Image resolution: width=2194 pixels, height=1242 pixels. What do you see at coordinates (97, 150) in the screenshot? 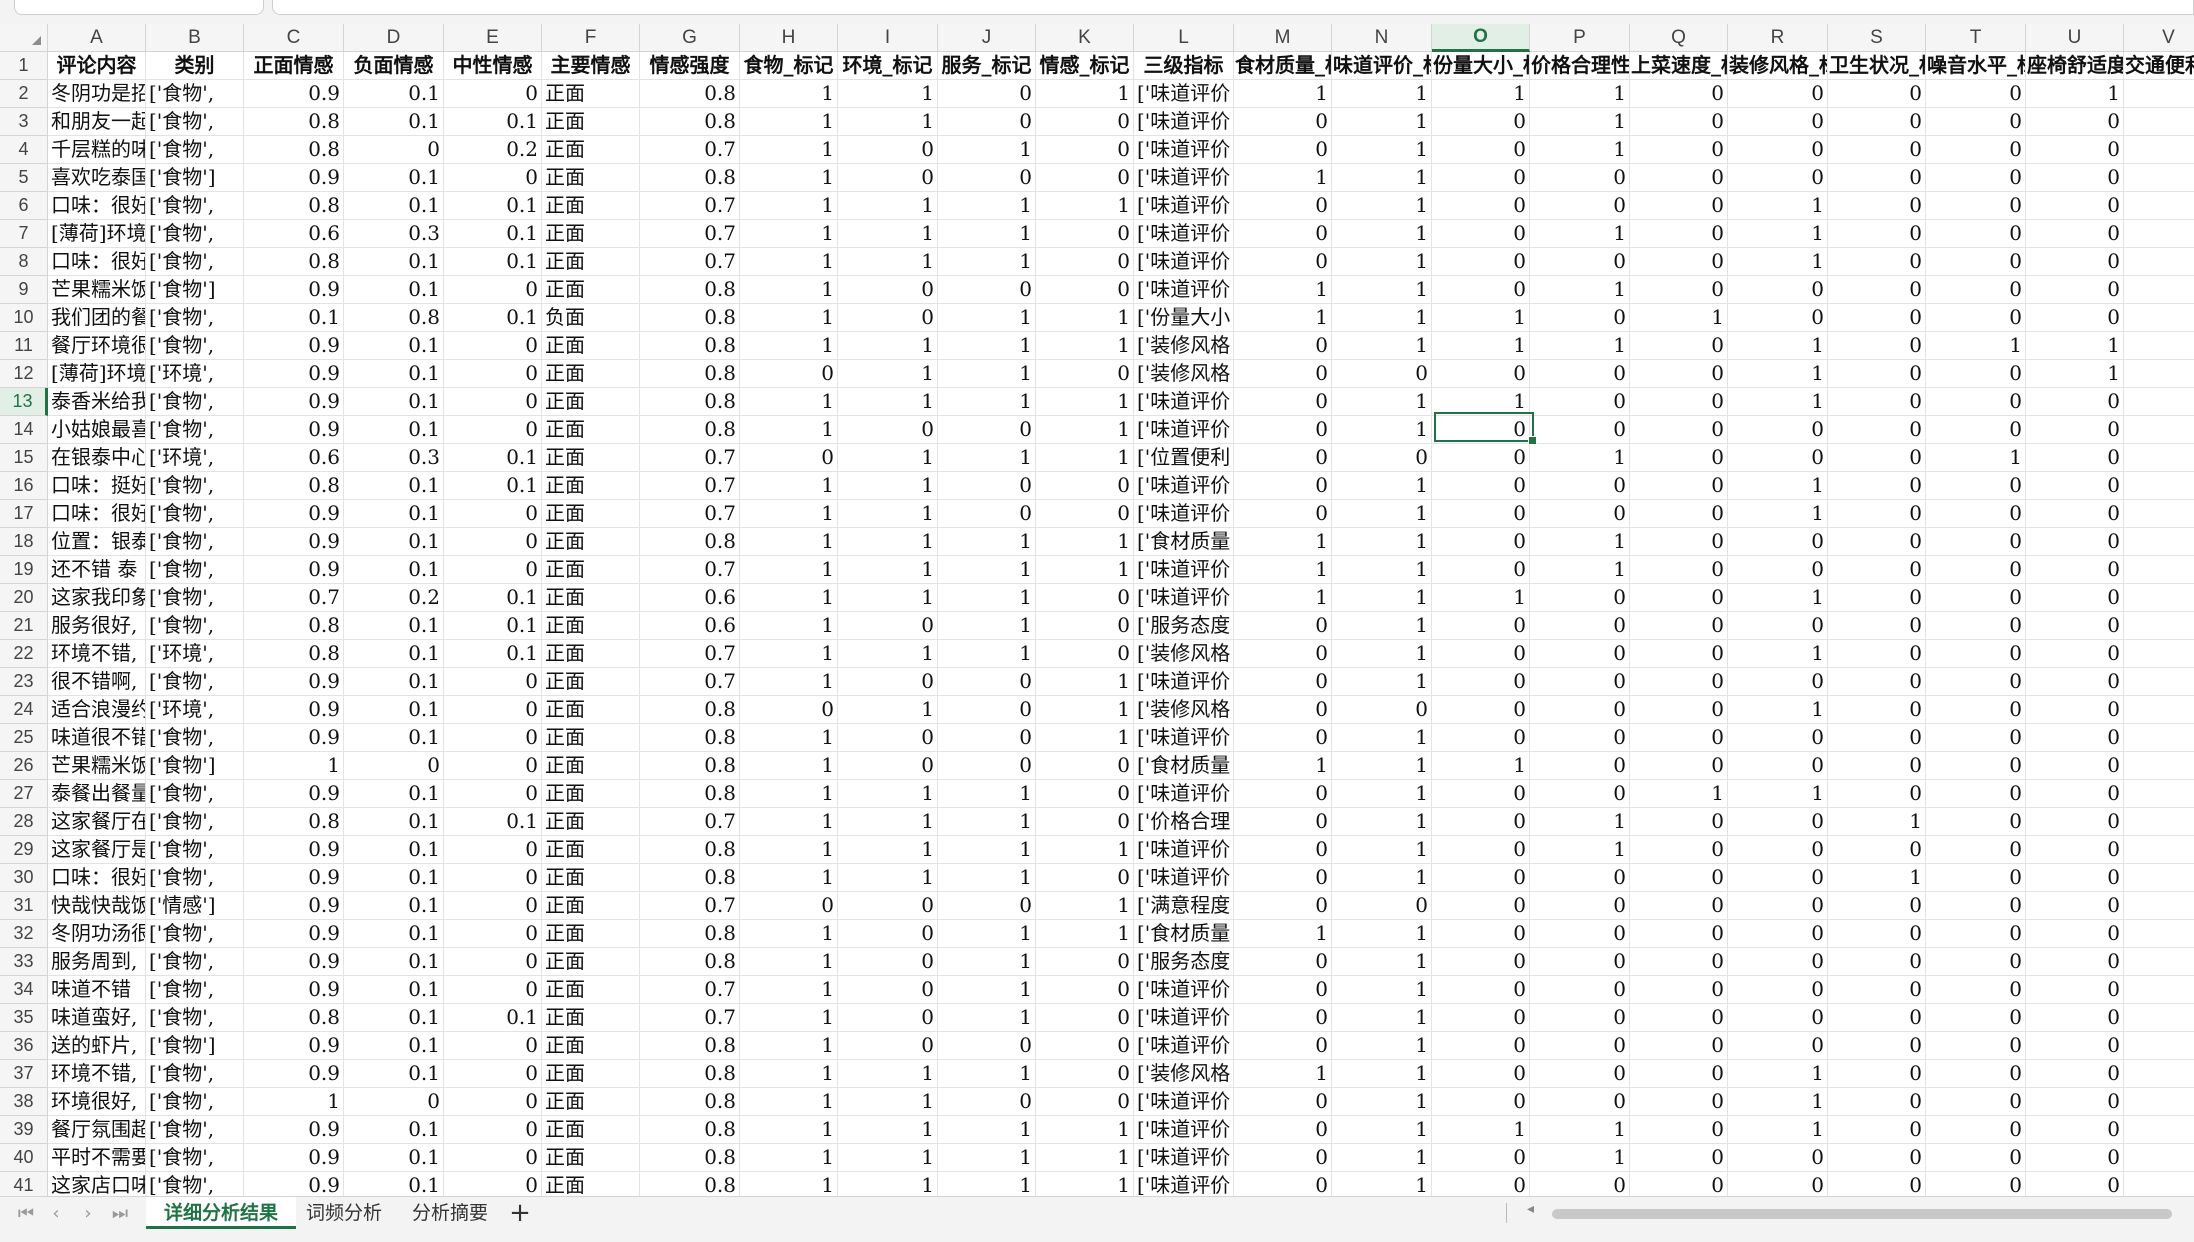
I see `cell: 千层糕的味` at bounding box center [97, 150].